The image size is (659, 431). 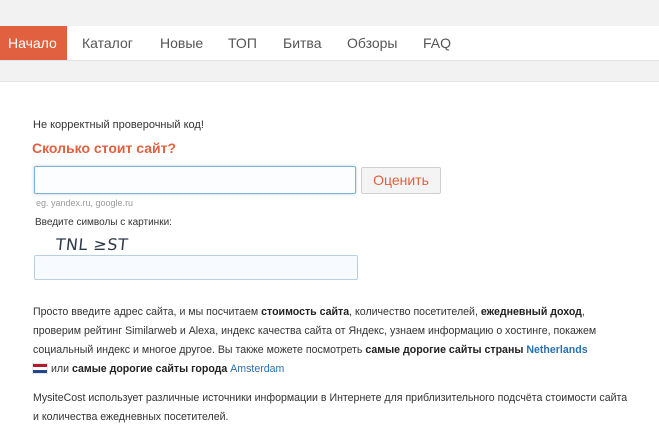 I want to click on nav-item-catalog: Каталог, so click(x=107, y=43).